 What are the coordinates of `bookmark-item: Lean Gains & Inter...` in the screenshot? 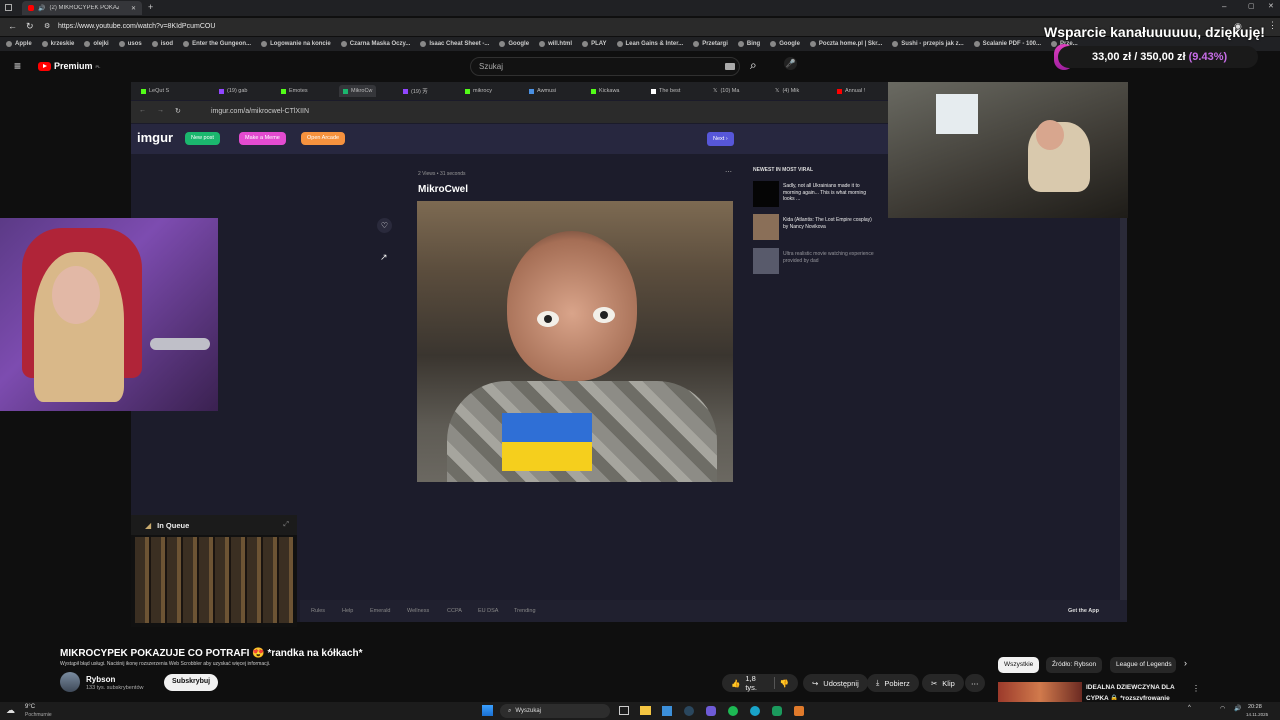 It's located at (649, 44).